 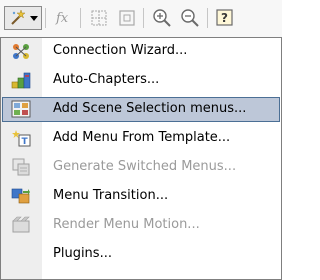 I want to click on zoom-in-button, so click(x=162, y=18).